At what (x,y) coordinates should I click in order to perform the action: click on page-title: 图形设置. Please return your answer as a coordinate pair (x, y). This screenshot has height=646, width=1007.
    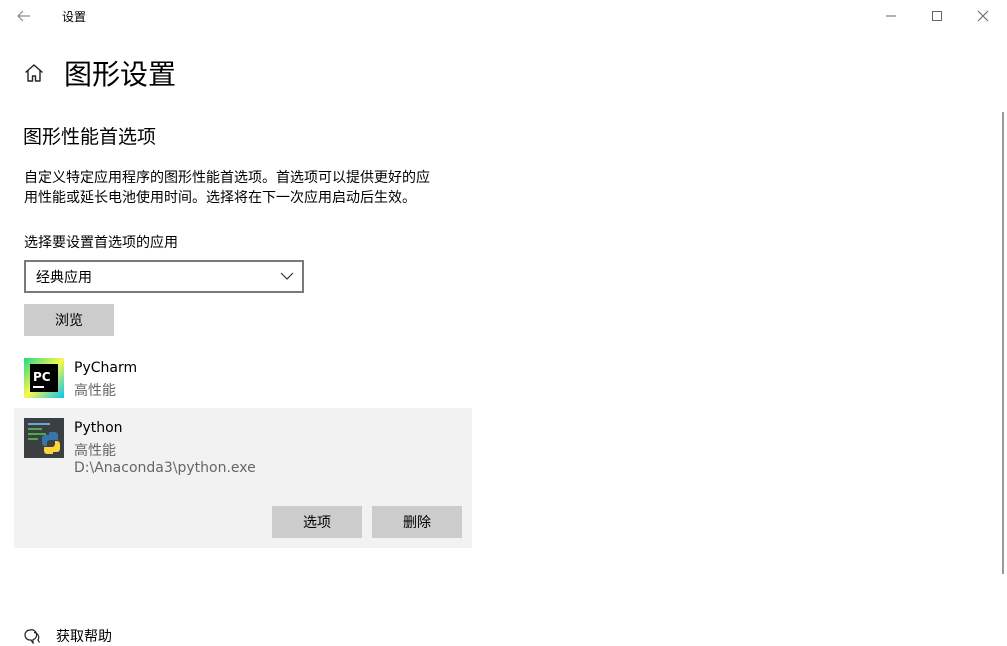
    Looking at the image, I should click on (120, 74).